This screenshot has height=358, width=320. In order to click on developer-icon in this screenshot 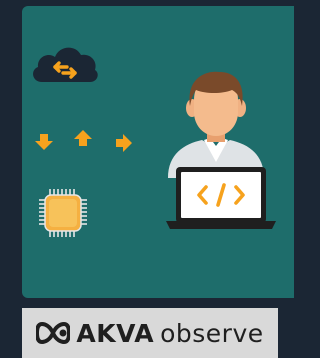, I will do `click(216, 124)`.